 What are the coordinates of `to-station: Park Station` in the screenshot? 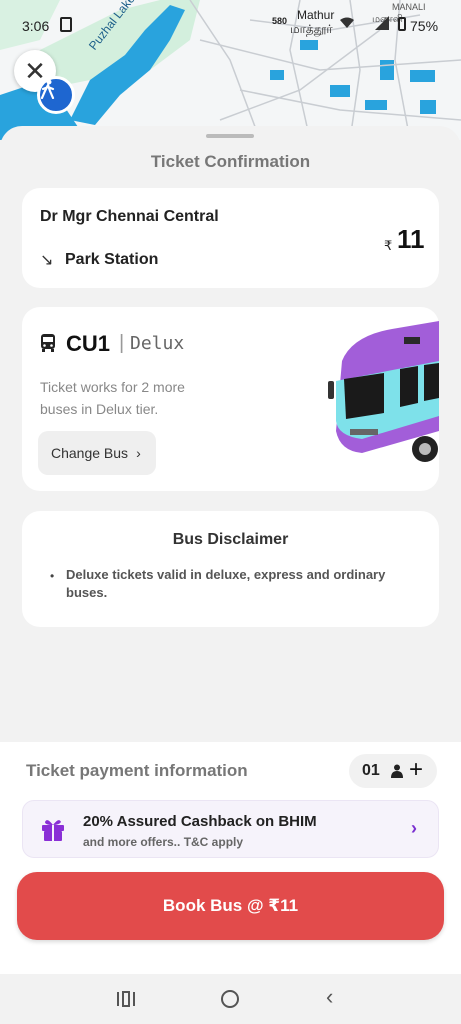 It's located at (112, 259).